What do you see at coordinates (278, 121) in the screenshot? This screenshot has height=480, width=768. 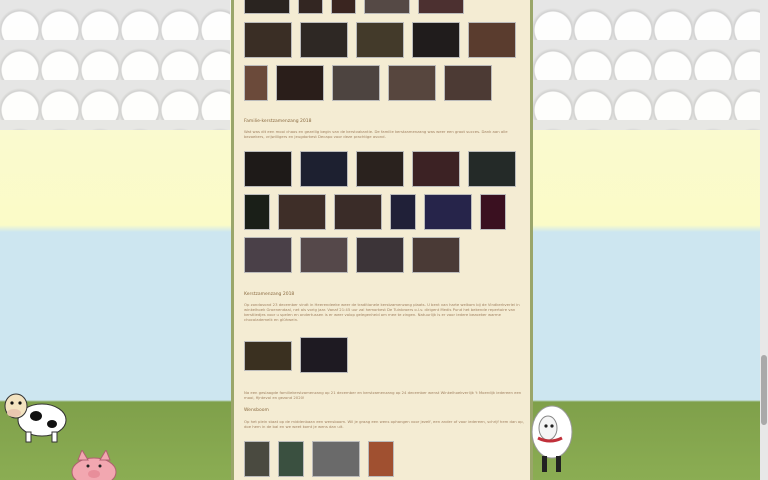 I see `family-heading: Familie-kerstzamenzang 2018` at bounding box center [278, 121].